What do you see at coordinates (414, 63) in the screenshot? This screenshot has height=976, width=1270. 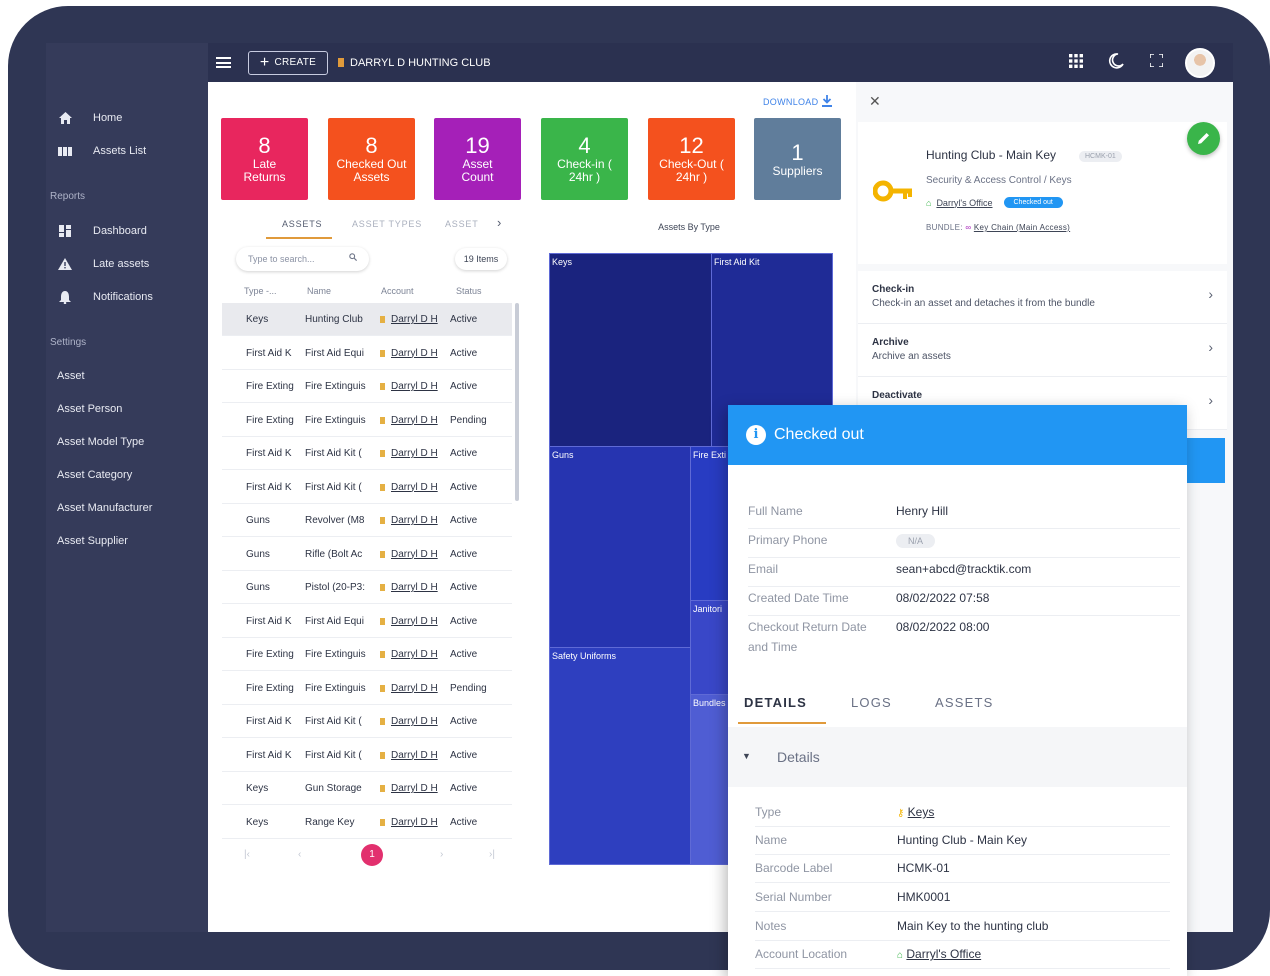 I see `club-selector: DARRYL D HUNTING CLUB` at bounding box center [414, 63].